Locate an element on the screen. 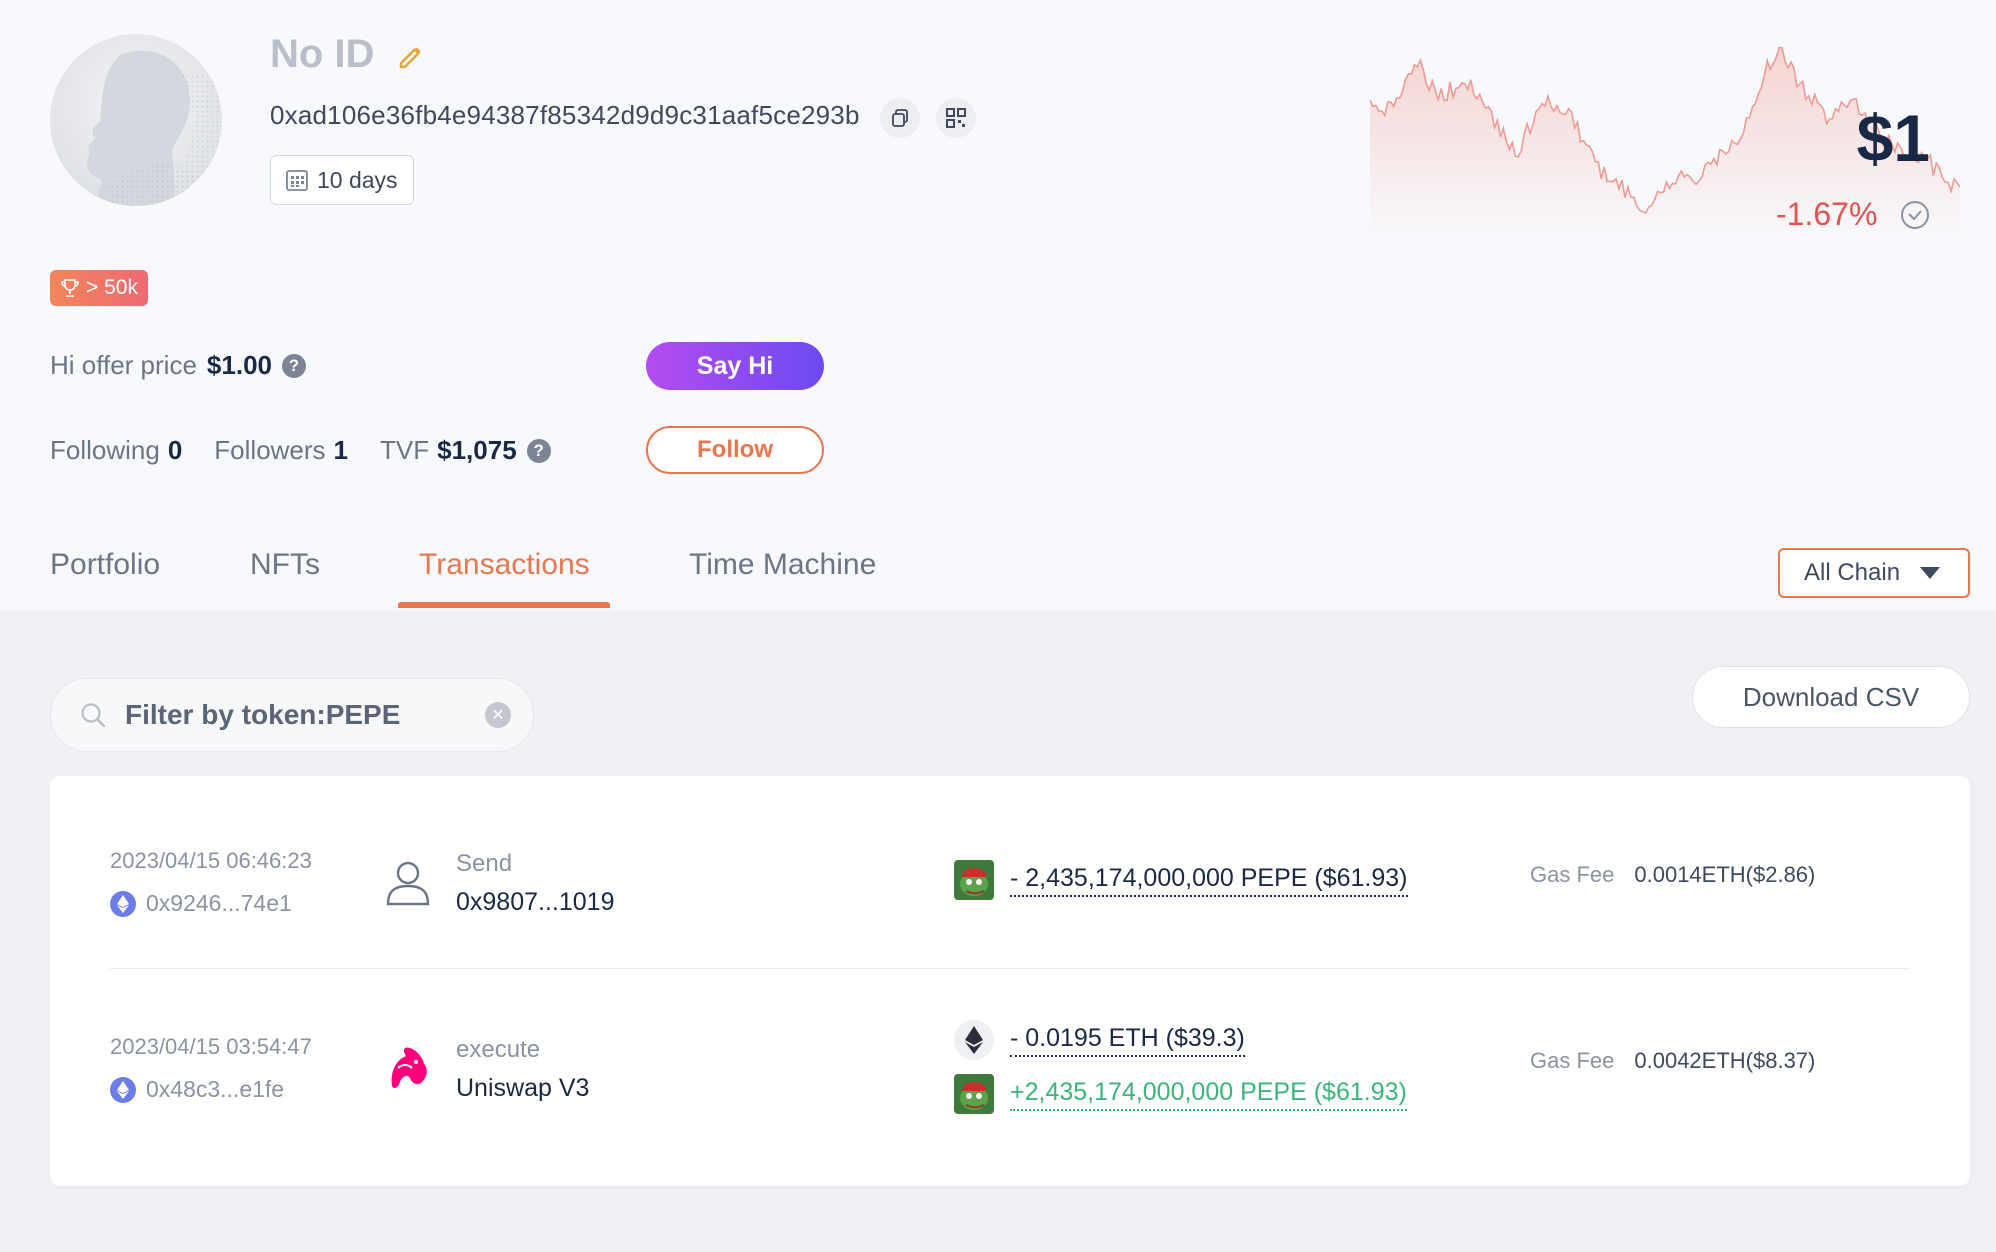  trophy-icon is located at coordinates (70, 288).